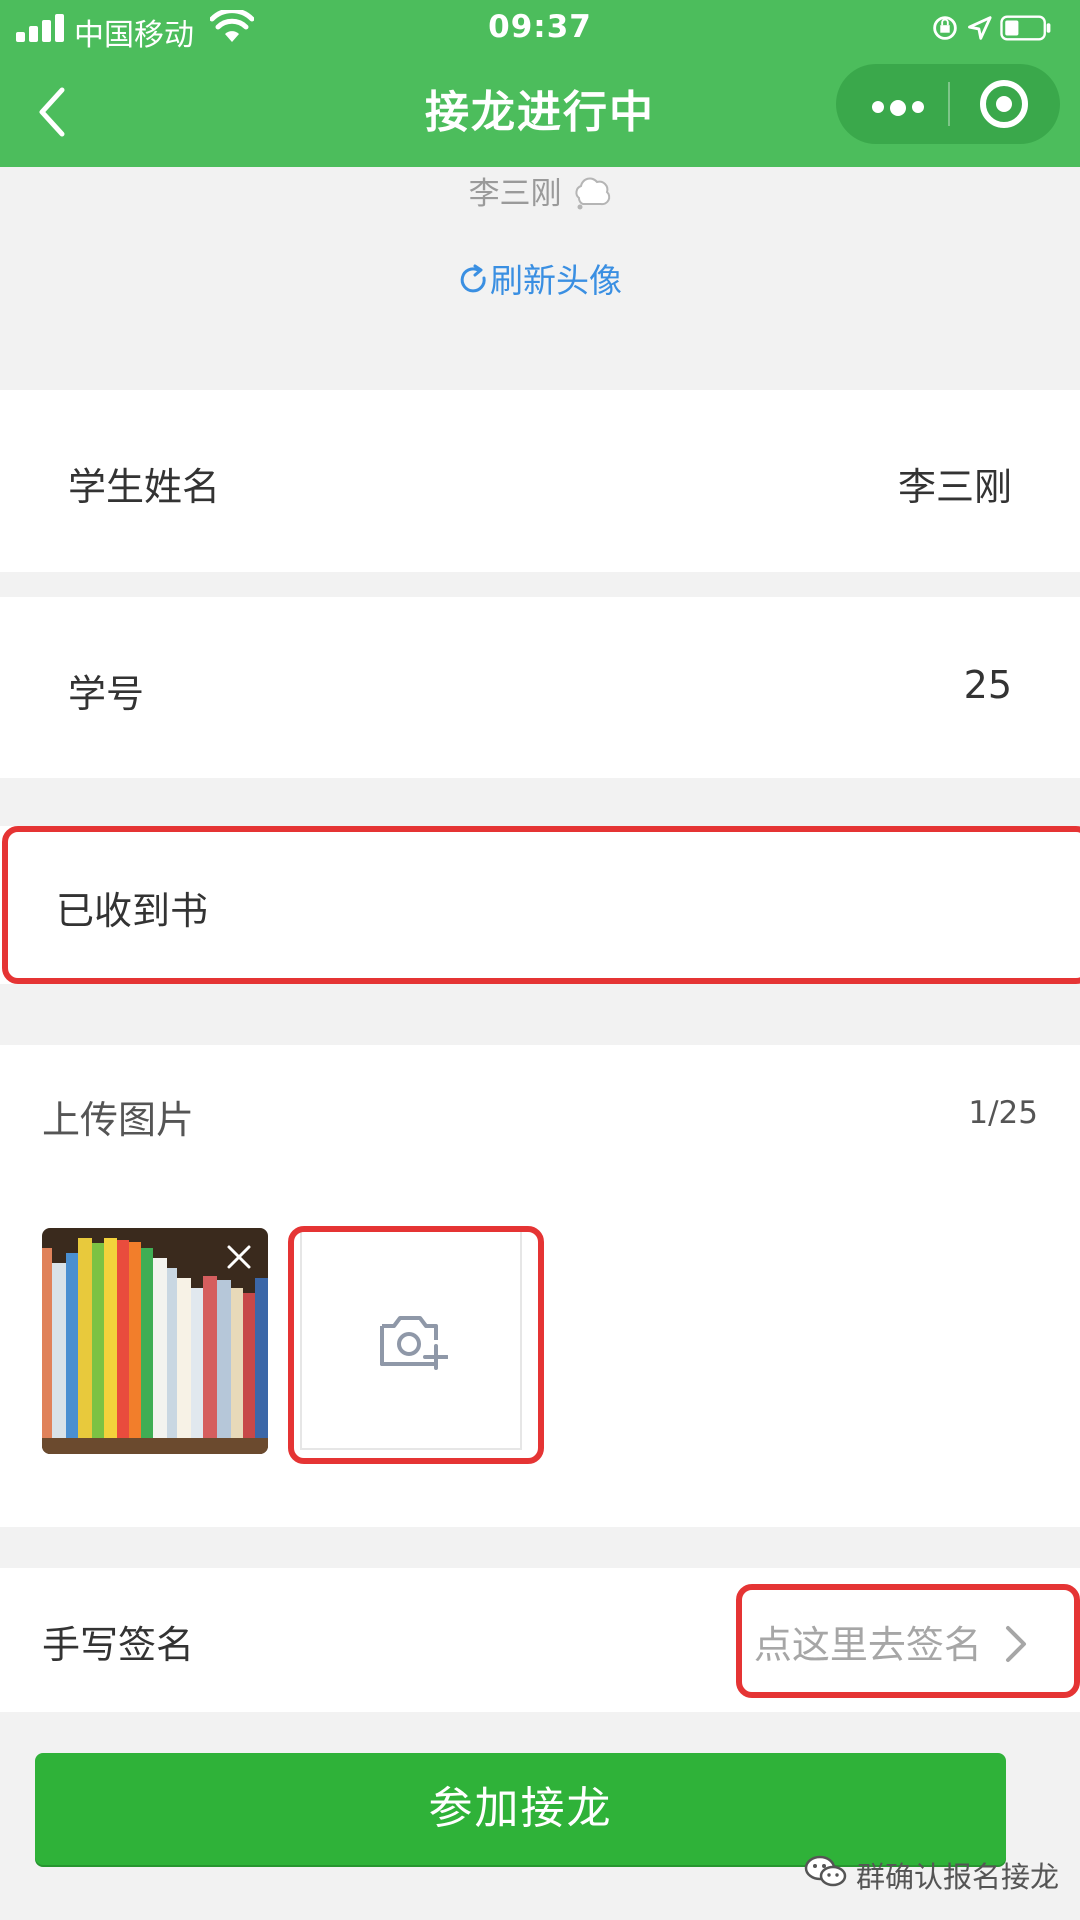 This screenshot has width=1080, height=1920. I want to click on join-chain-button: 参加接龙, so click(520, 1809).